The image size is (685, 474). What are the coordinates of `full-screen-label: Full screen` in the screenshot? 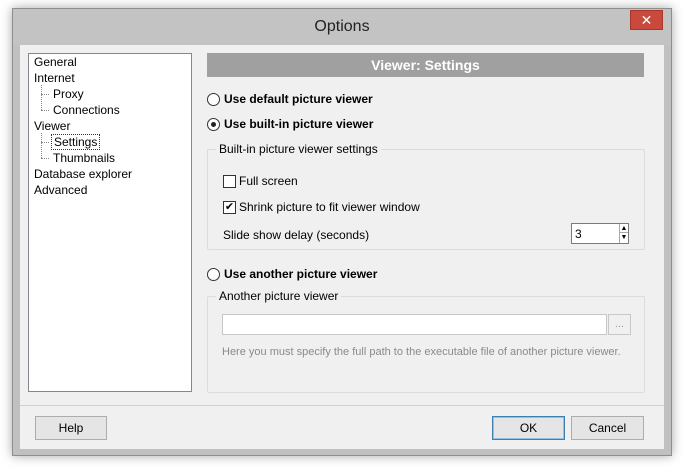 It's located at (268, 181).